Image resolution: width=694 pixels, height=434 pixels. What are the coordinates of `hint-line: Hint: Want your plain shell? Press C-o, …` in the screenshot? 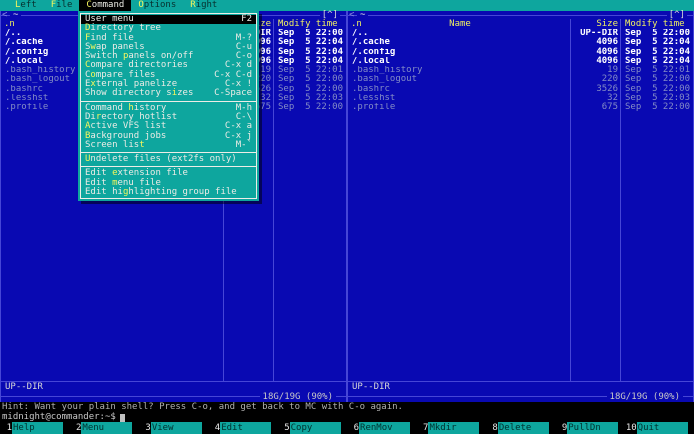 It's located at (347, 407).